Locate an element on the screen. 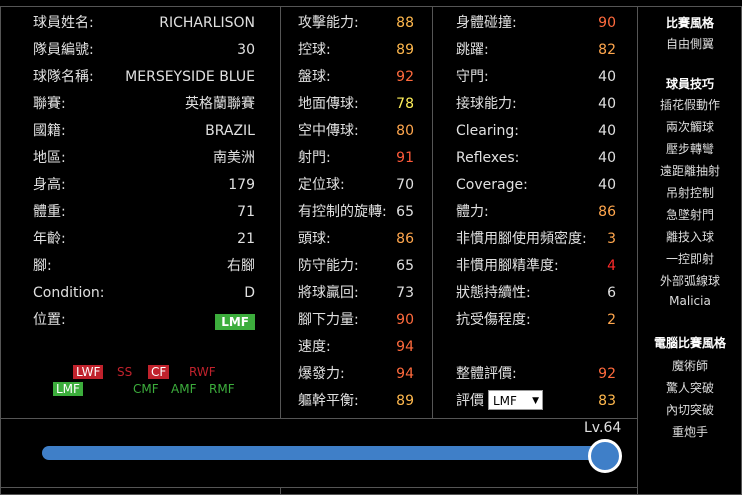 The height and width of the screenshot is (495, 742). info-label: 體重: is located at coordinates (49, 212).